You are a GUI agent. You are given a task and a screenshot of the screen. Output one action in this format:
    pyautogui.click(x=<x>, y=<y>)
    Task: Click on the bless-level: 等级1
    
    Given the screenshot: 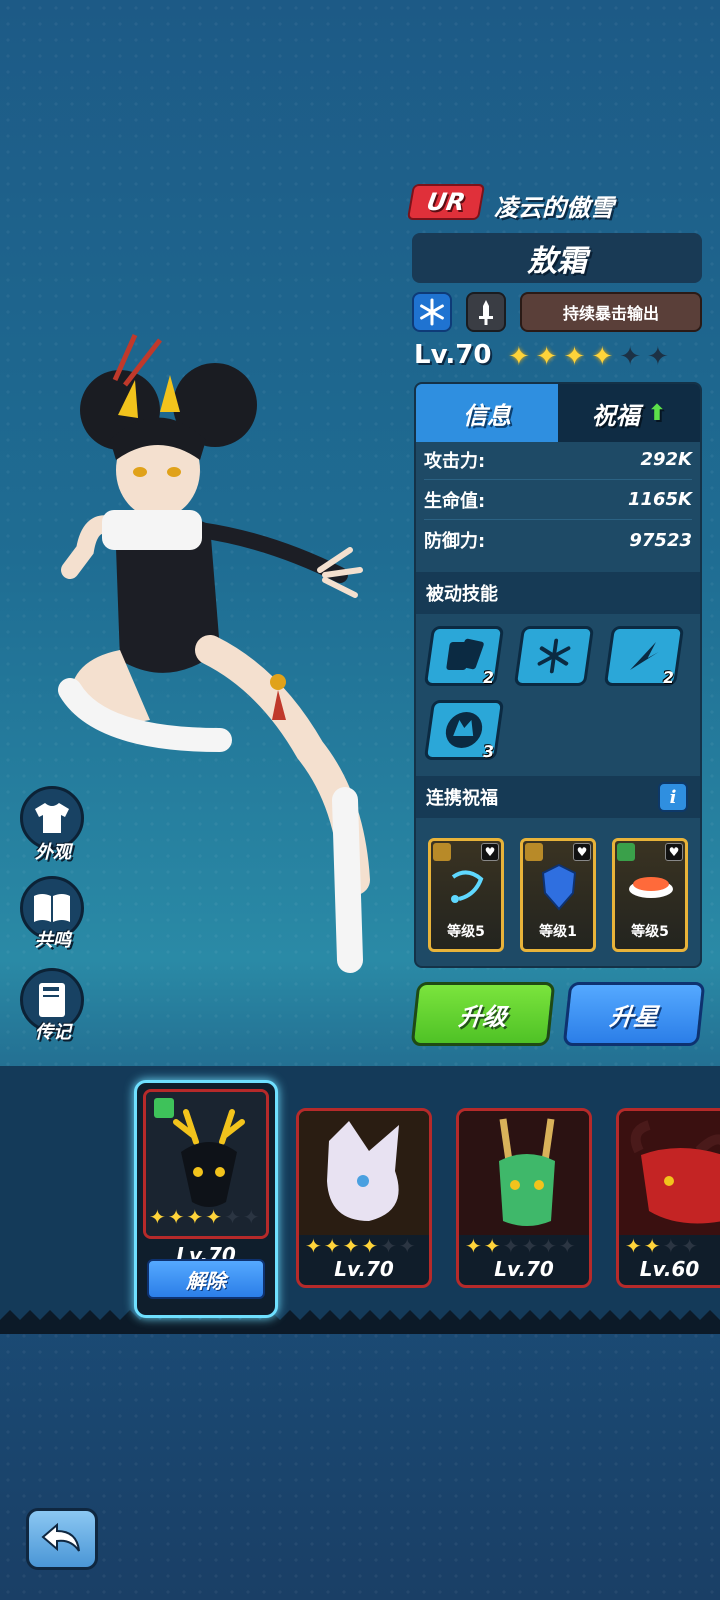 What is the action you would take?
    pyautogui.click(x=558, y=932)
    